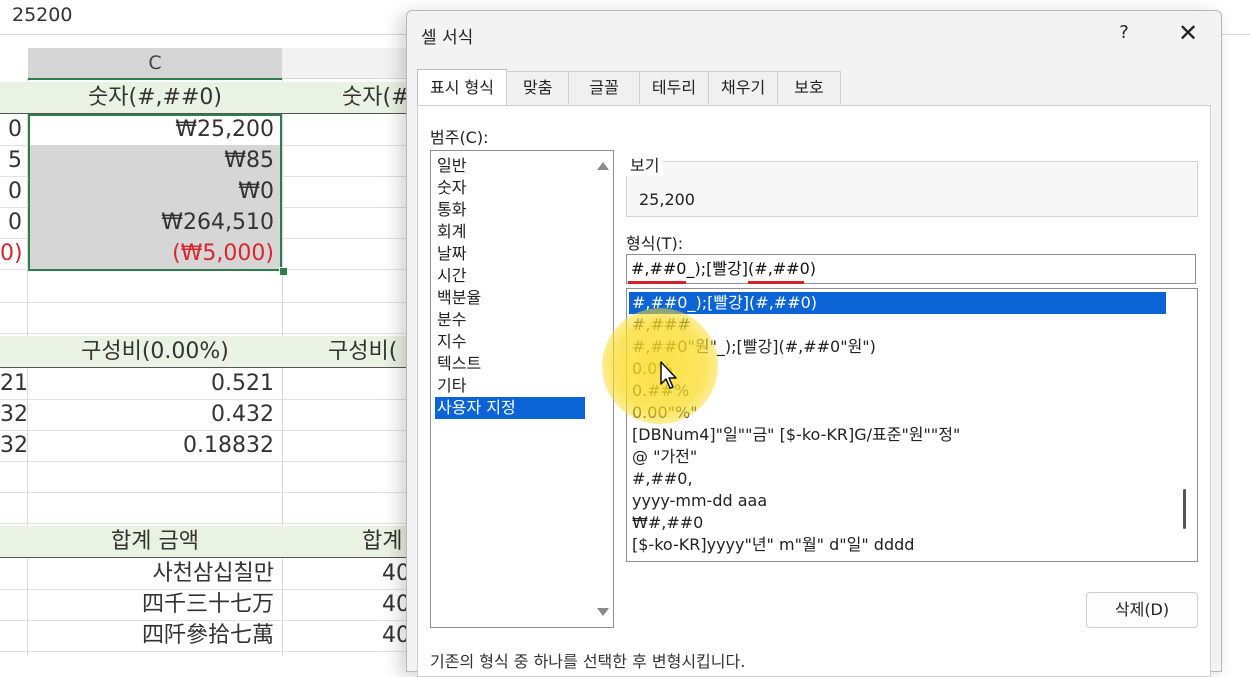 This screenshot has width=1250, height=677. What do you see at coordinates (458, 364) in the screenshot?
I see `category-item: 텍스트` at bounding box center [458, 364].